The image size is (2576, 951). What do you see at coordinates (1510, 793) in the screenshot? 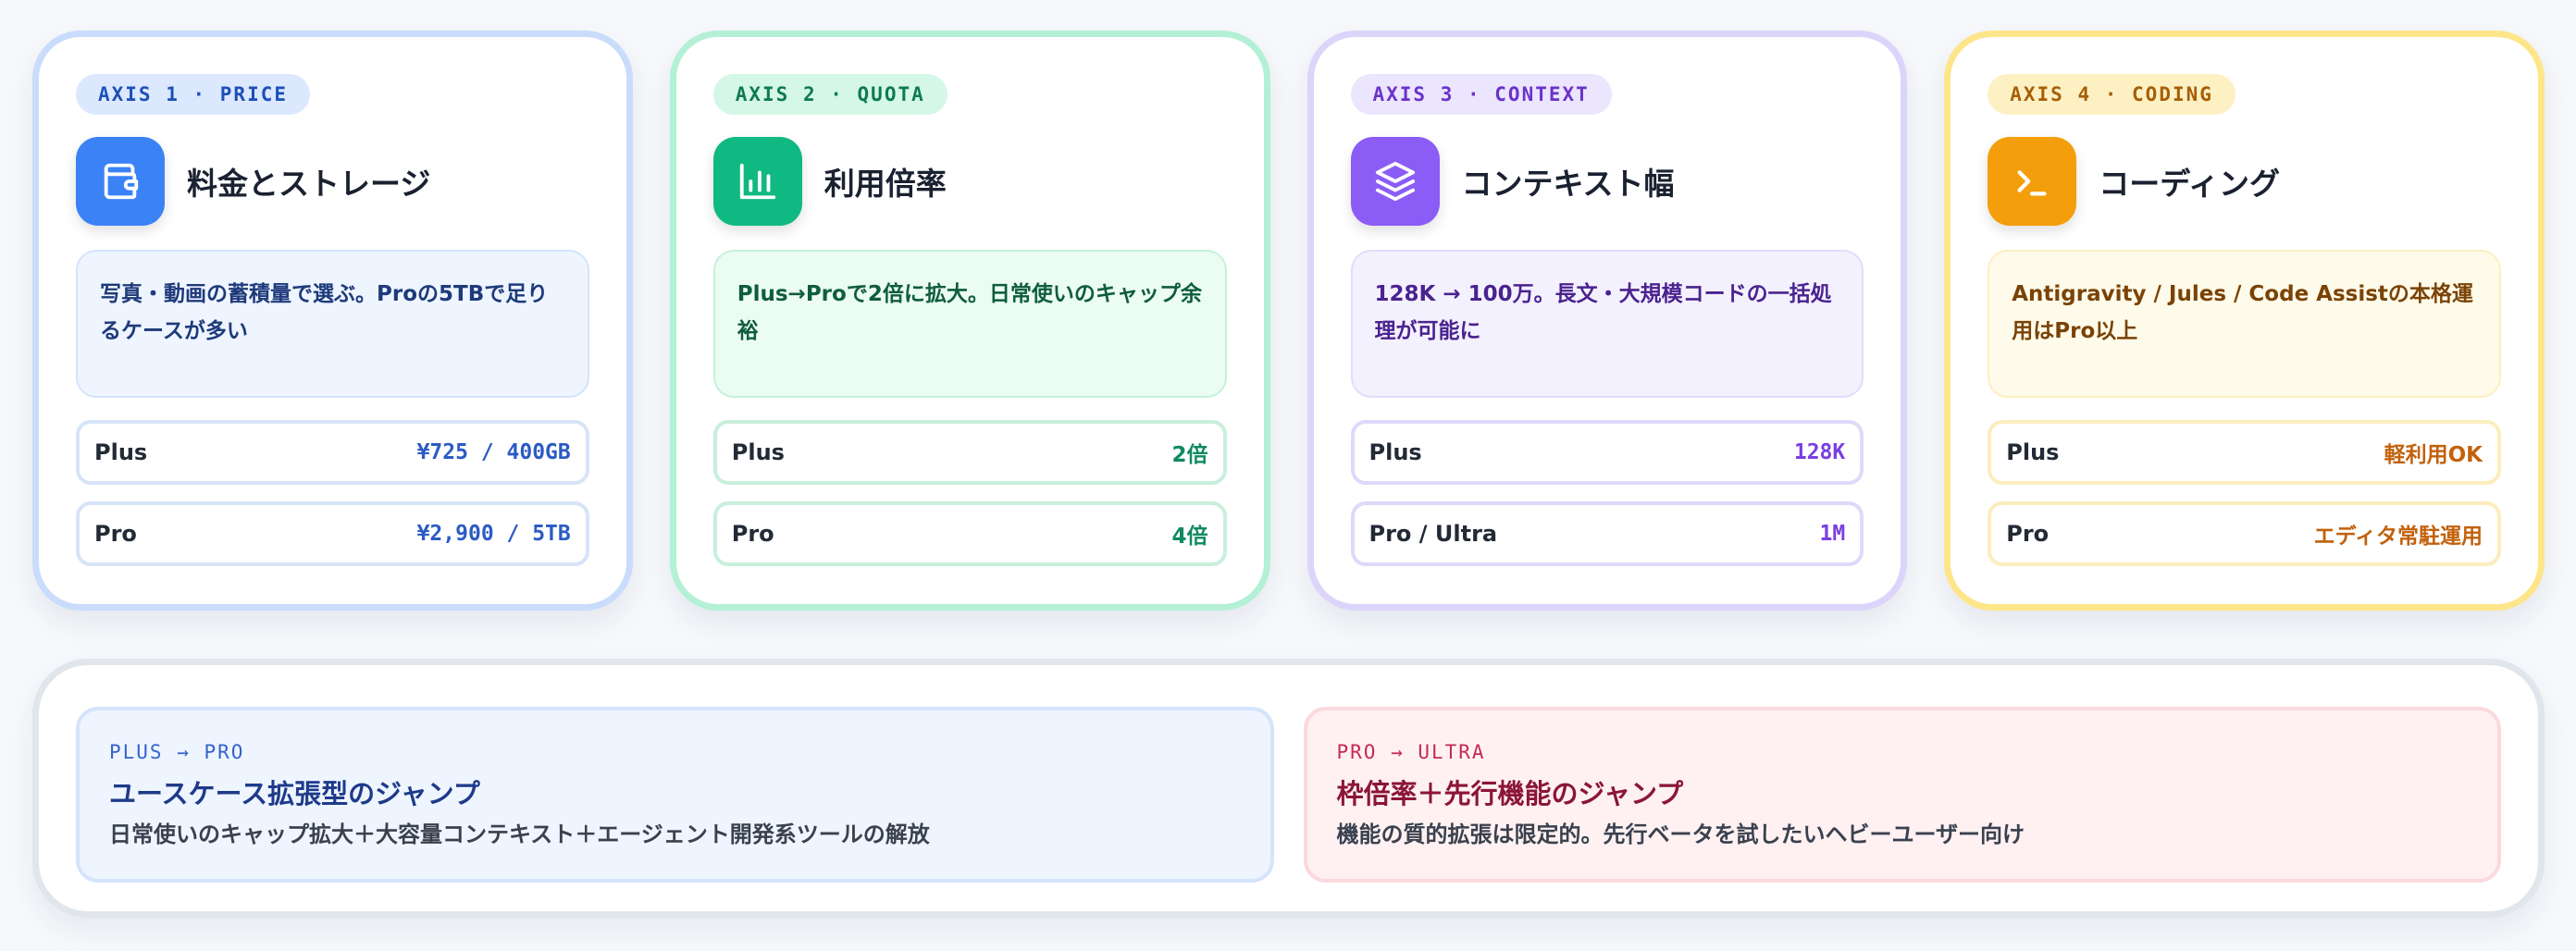
I see `jump-title: 枠倍率＋先行機能のジャンプ` at bounding box center [1510, 793].